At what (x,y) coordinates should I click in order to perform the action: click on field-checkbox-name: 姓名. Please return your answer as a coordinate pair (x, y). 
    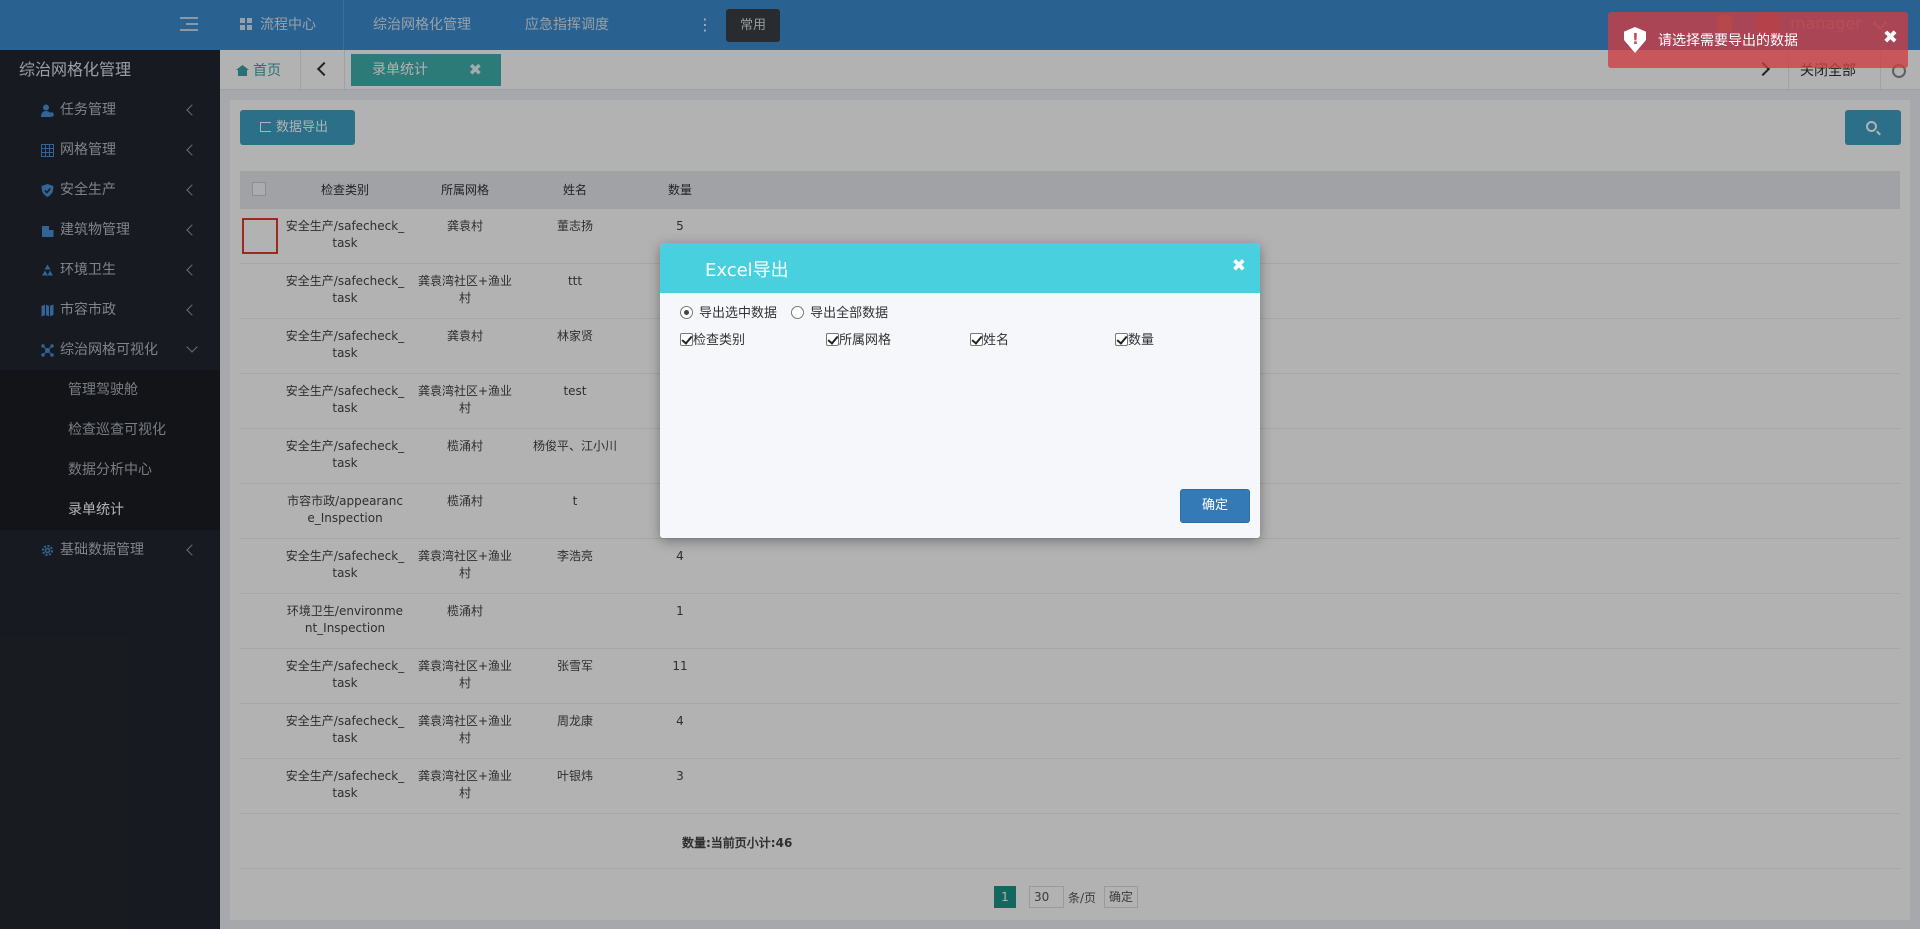
    Looking at the image, I should click on (989, 338).